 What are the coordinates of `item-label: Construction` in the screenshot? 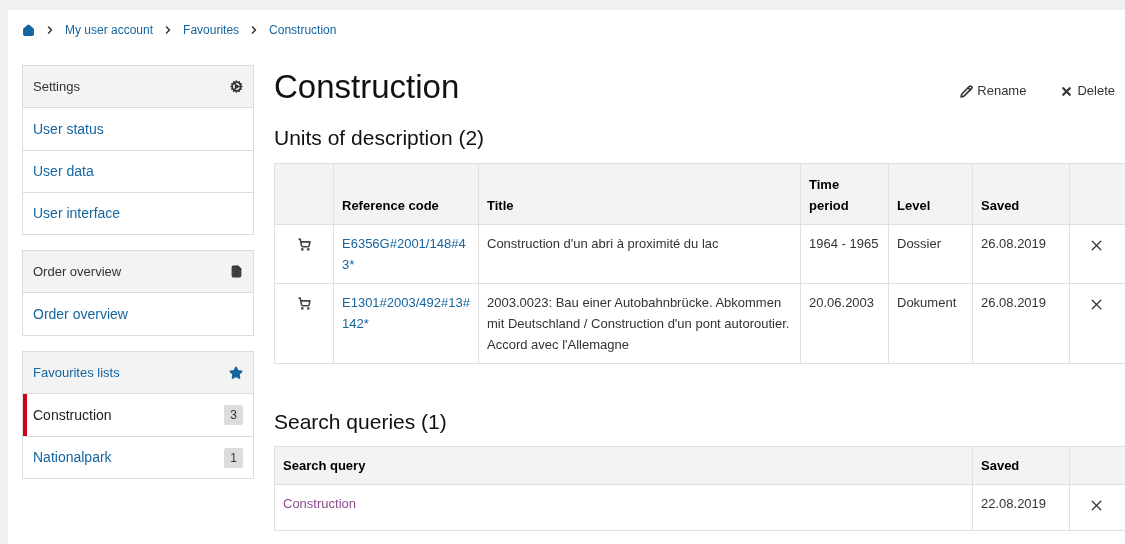 It's located at (72, 415).